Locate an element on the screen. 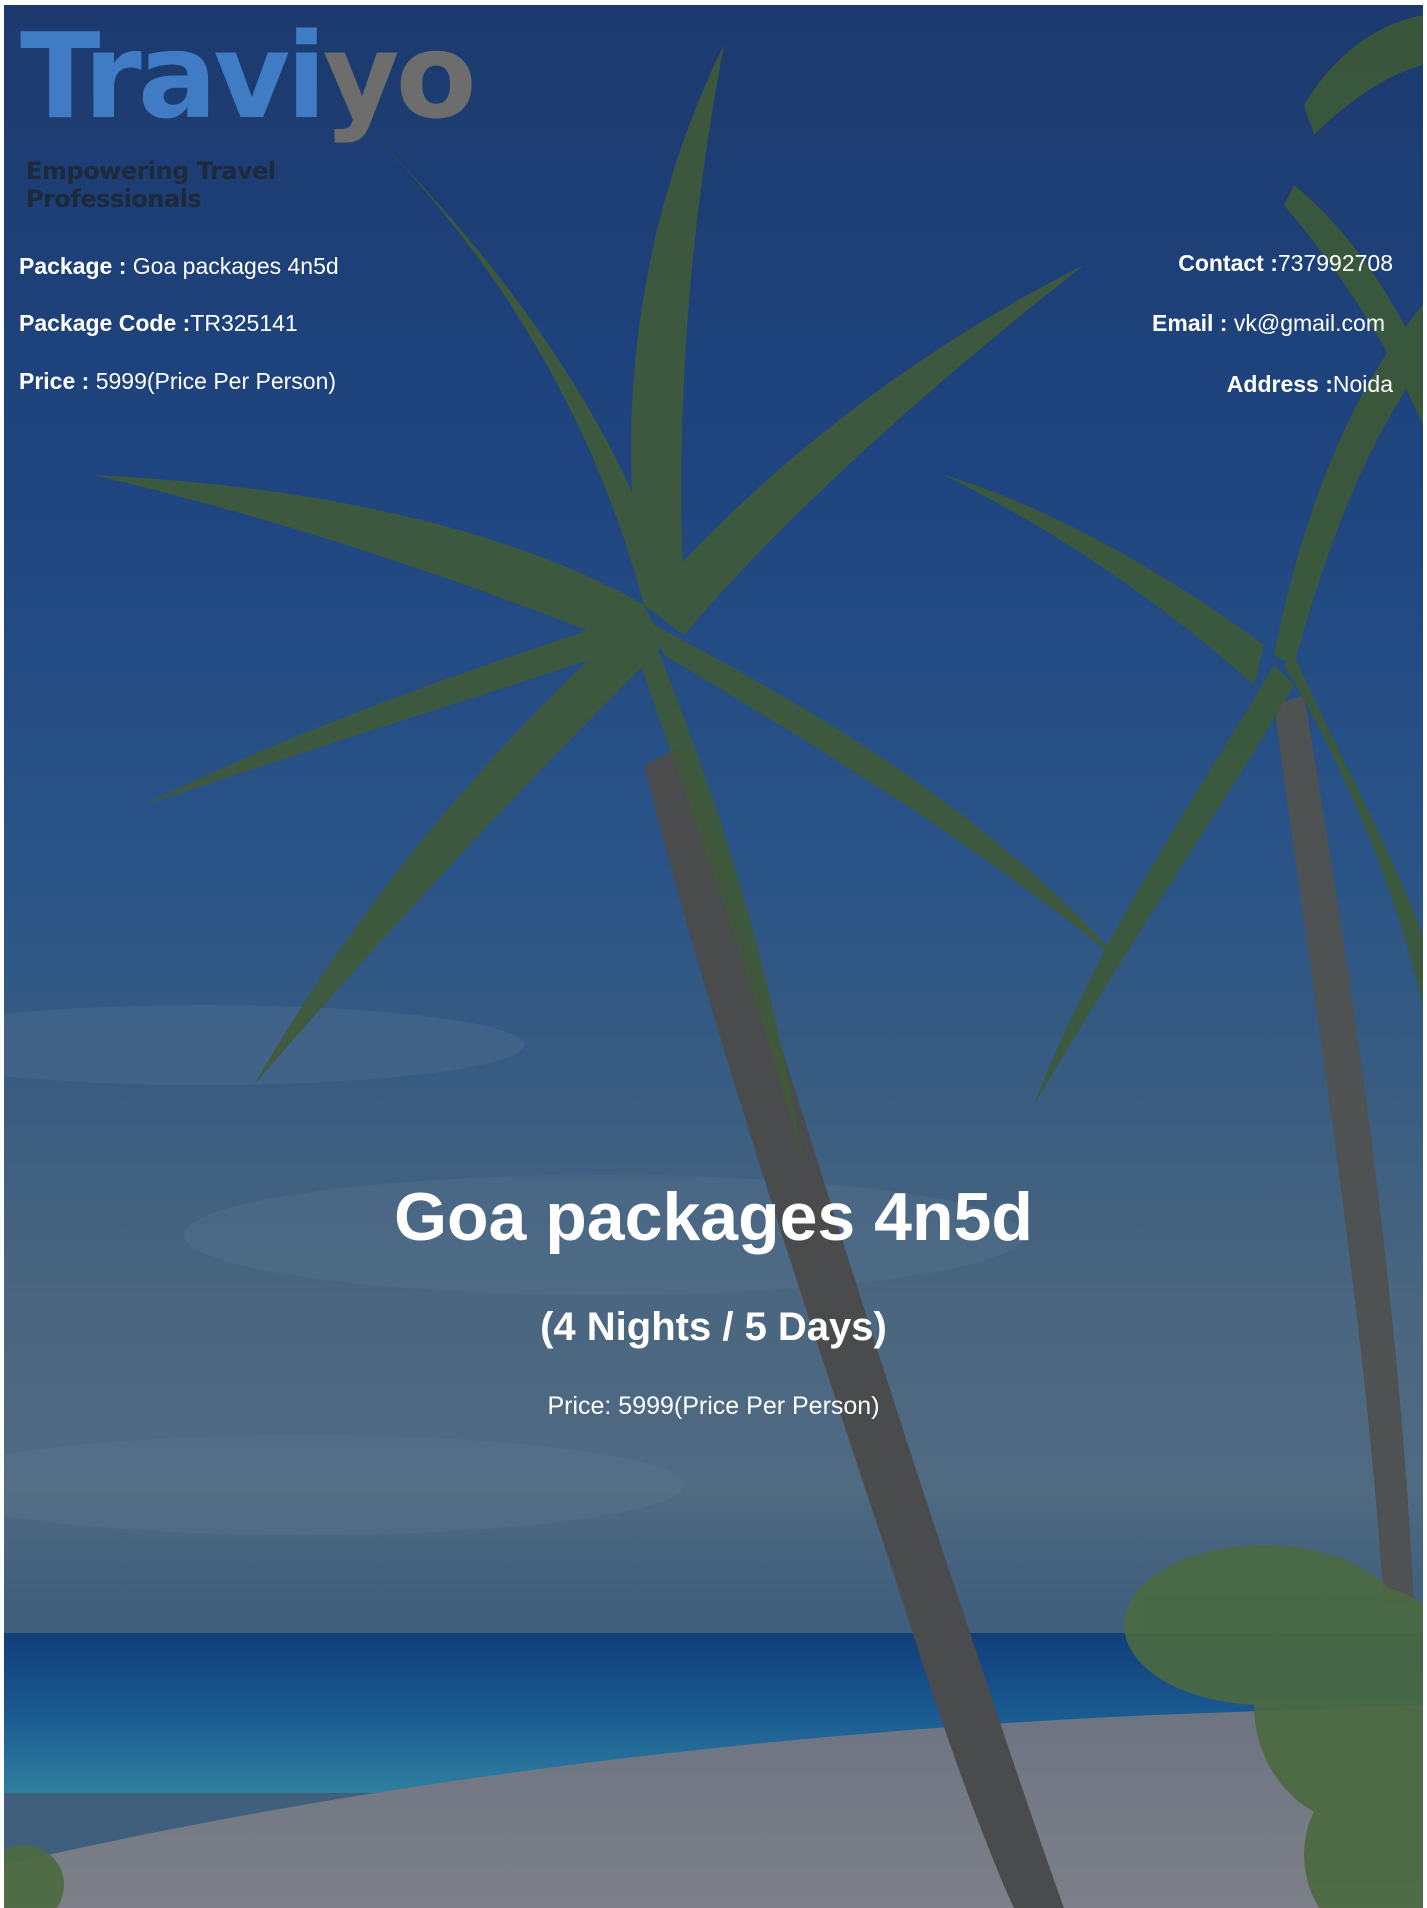 The height and width of the screenshot is (1908, 1427). hero-title: Goa packages 4n5d is located at coordinates (713, 1217).